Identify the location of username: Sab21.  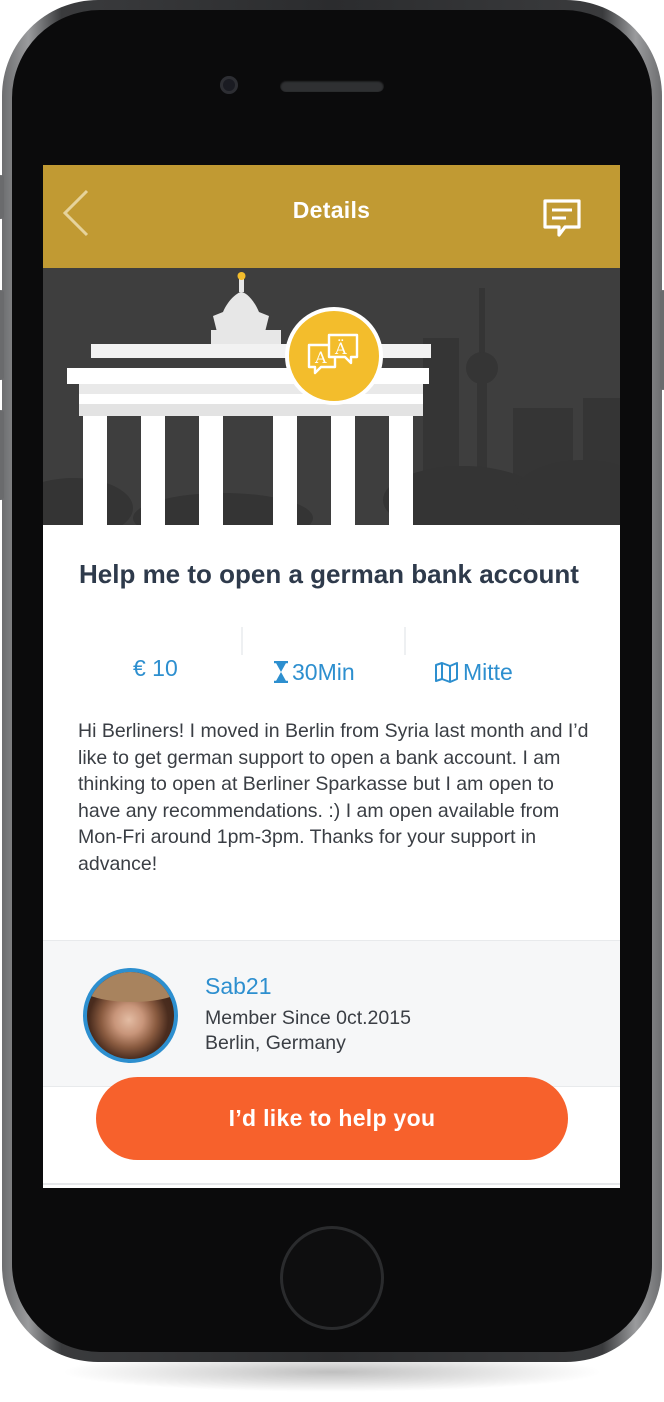
(238, 986).